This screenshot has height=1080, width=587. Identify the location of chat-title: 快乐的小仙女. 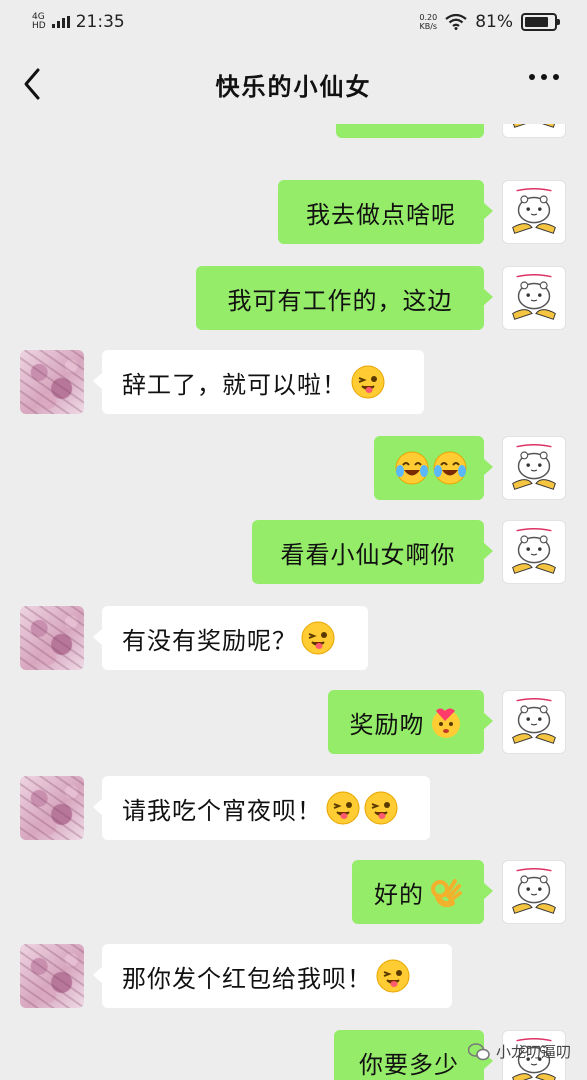
(293, 86).